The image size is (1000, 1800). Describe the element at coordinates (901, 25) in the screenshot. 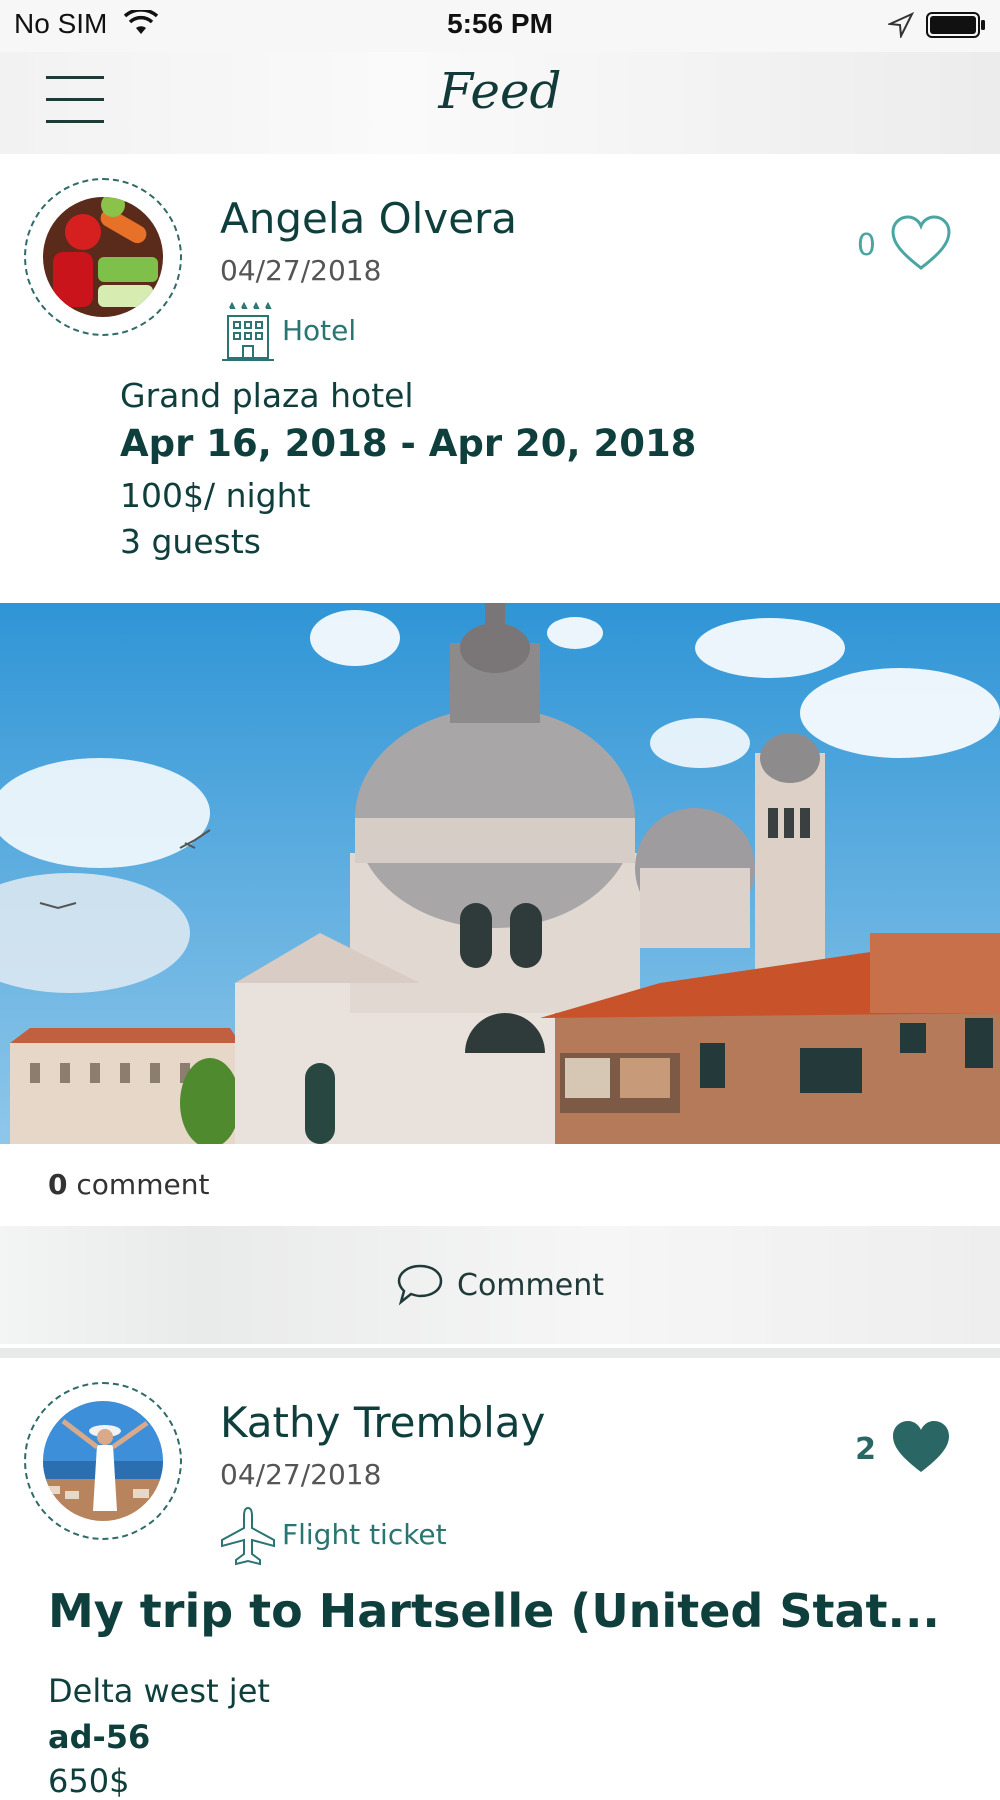

I see `location-arrow-icon` at that location.